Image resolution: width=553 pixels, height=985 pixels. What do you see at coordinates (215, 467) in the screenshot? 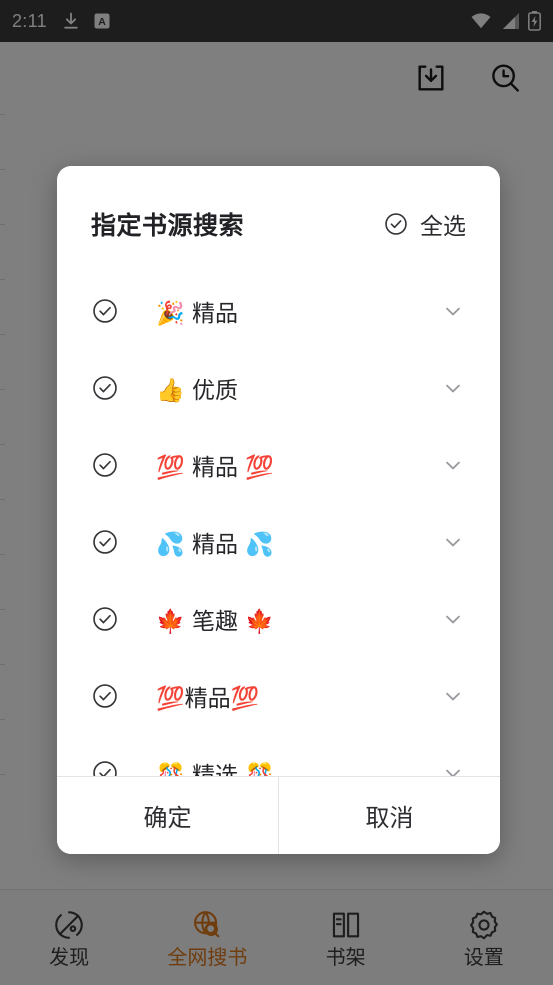
I see `source-name: 💯 精品 💯` at bounding box center [215, 467].